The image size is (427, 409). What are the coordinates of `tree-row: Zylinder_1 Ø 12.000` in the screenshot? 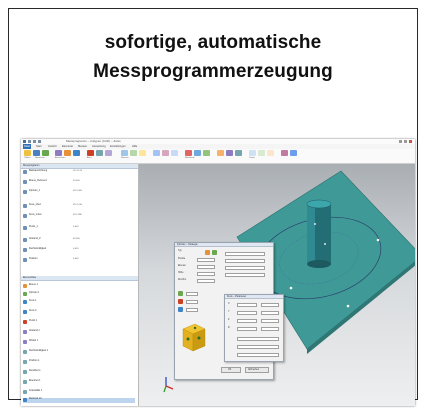 It's located at (79, 192).